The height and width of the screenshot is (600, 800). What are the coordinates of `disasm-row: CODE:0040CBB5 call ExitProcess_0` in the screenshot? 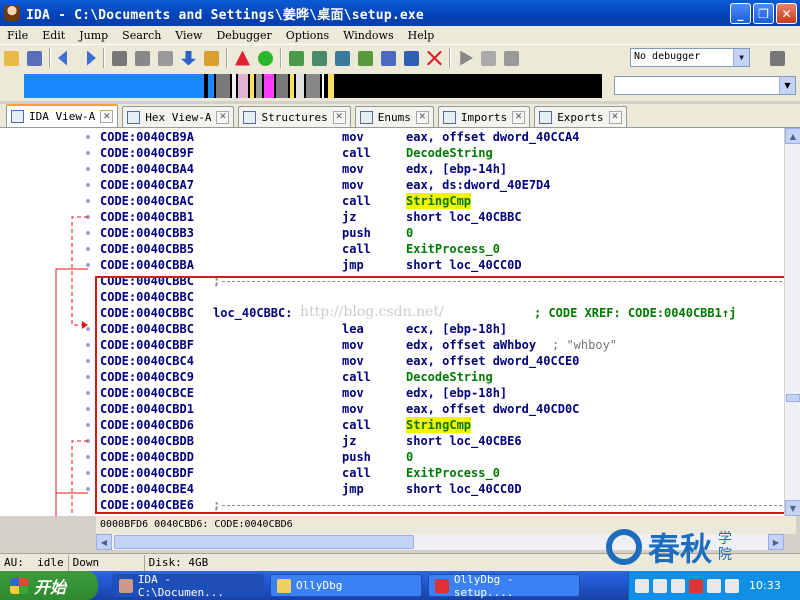 It's located at (300, 249).